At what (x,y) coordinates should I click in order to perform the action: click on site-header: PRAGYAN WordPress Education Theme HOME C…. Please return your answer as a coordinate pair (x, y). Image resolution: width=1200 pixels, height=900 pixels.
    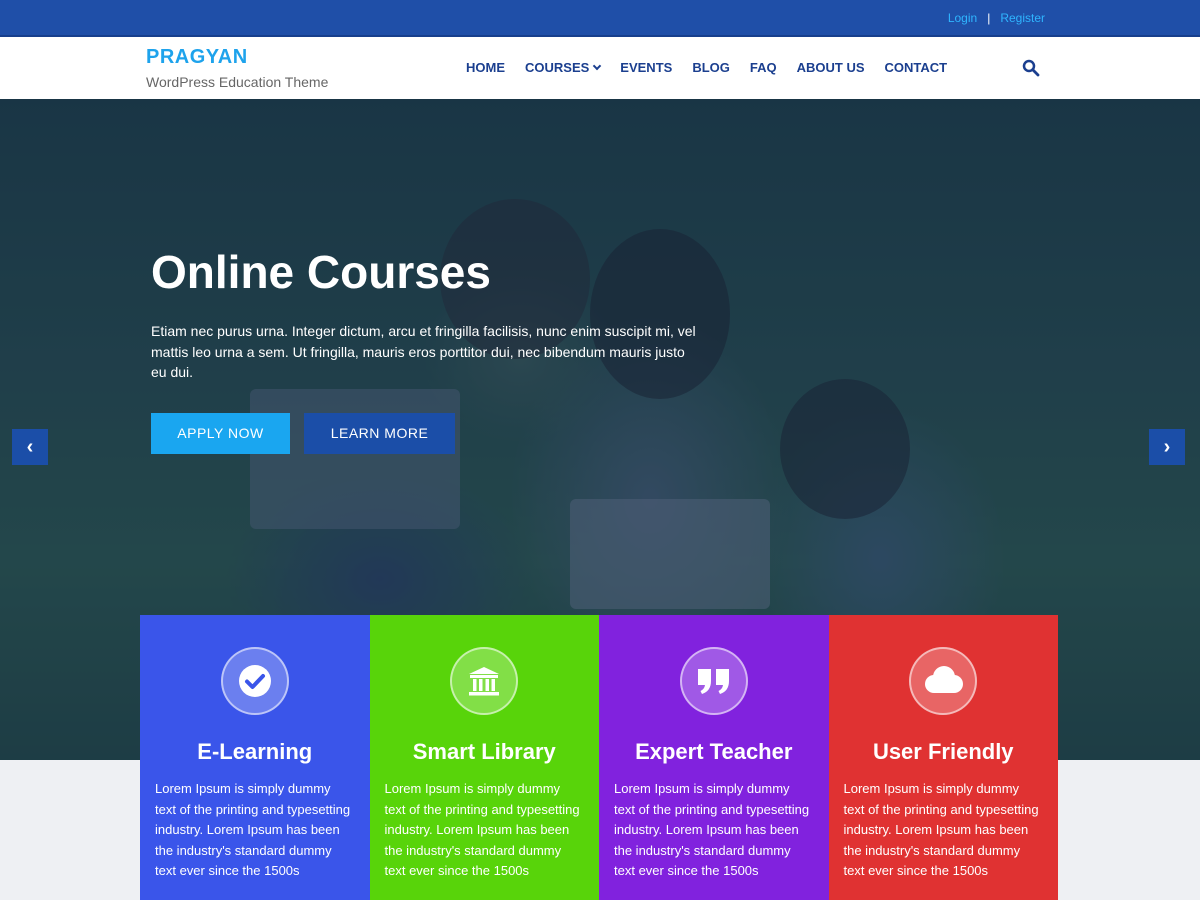
    Looking at the image, I should click on (600, 68).